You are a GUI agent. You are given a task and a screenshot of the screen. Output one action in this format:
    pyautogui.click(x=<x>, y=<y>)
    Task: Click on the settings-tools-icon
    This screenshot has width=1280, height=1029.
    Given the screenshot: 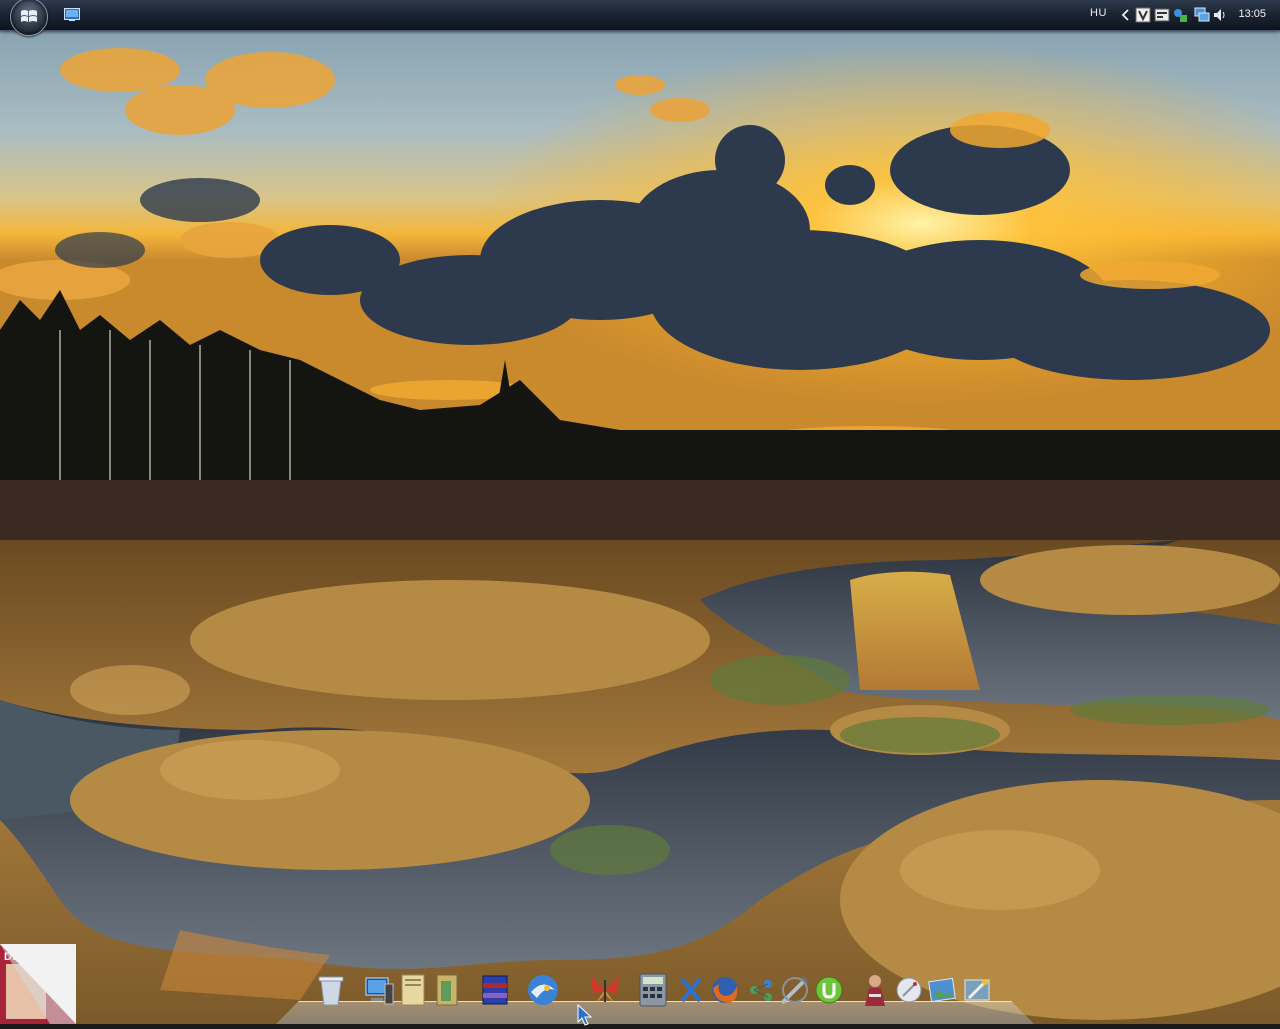 What is the action you would take?
    pyautogui.click(x=977, y=990)
    